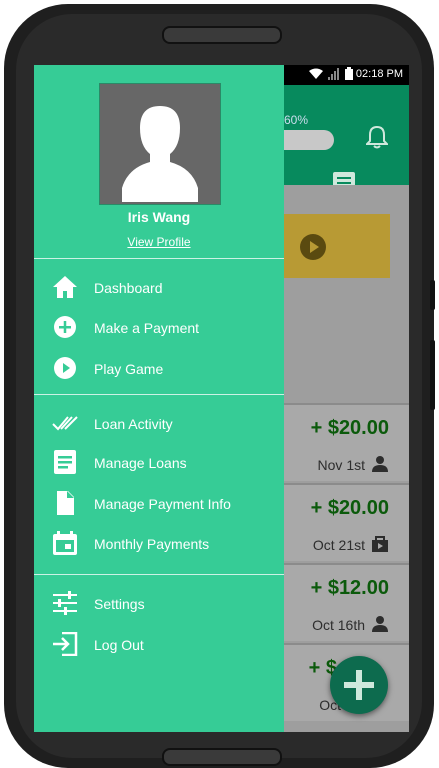  What do you see at coordinates (338, 545) in the screenshot?
I see `transaction-date: Oct 21st` at bounding box center [338, 545].